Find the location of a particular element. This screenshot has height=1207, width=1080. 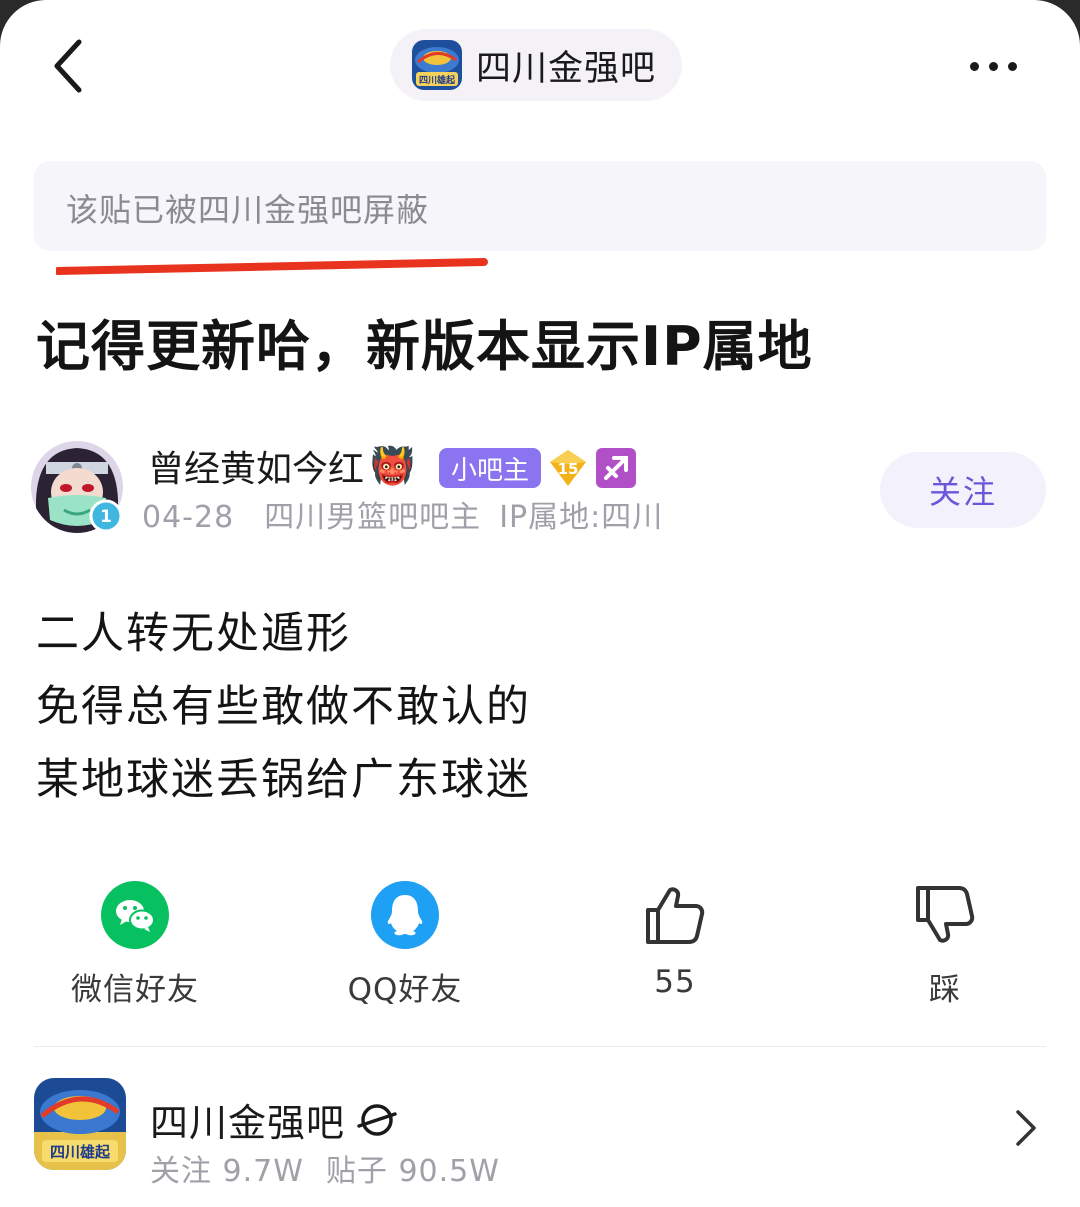

like-count: 55 is located at coordinates (675, 982).